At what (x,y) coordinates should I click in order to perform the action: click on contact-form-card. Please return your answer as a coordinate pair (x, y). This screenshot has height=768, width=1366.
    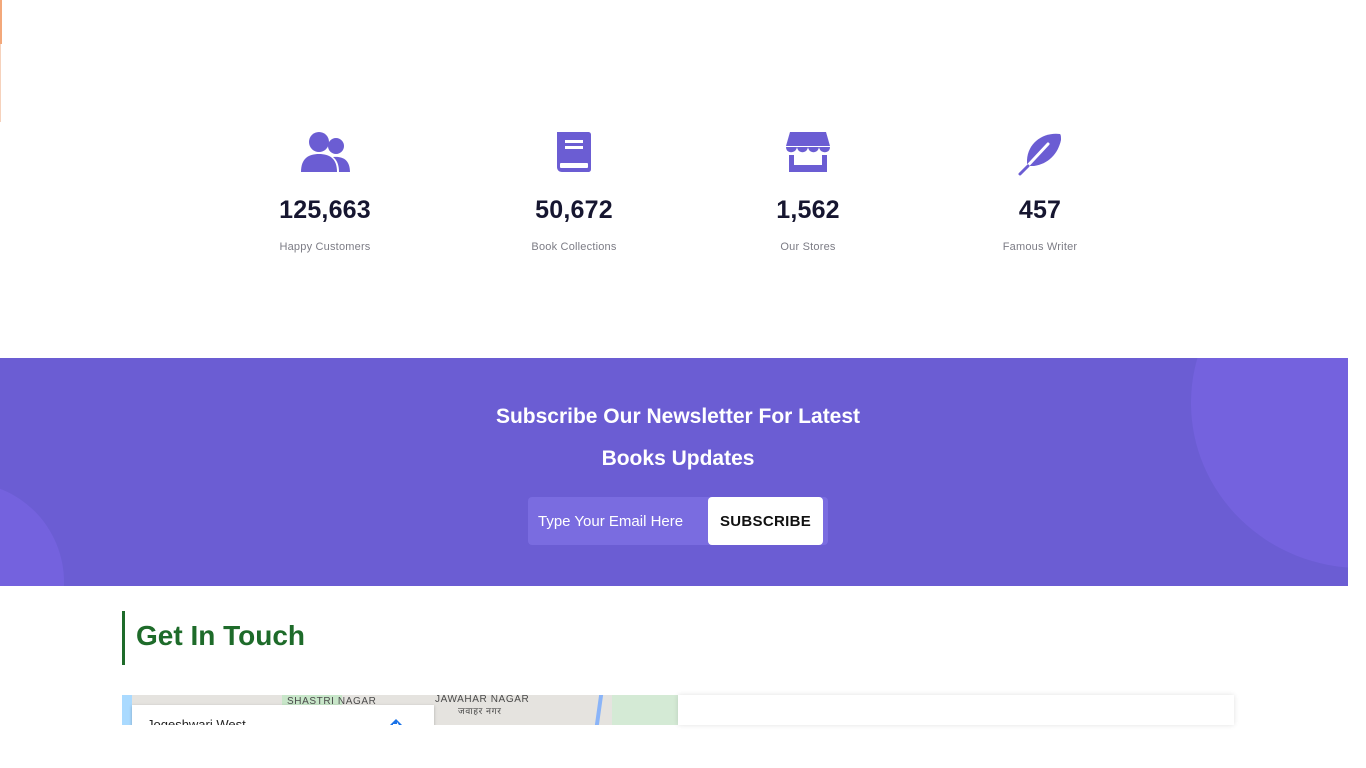
    Looking at the image, I should click on (956, 710).